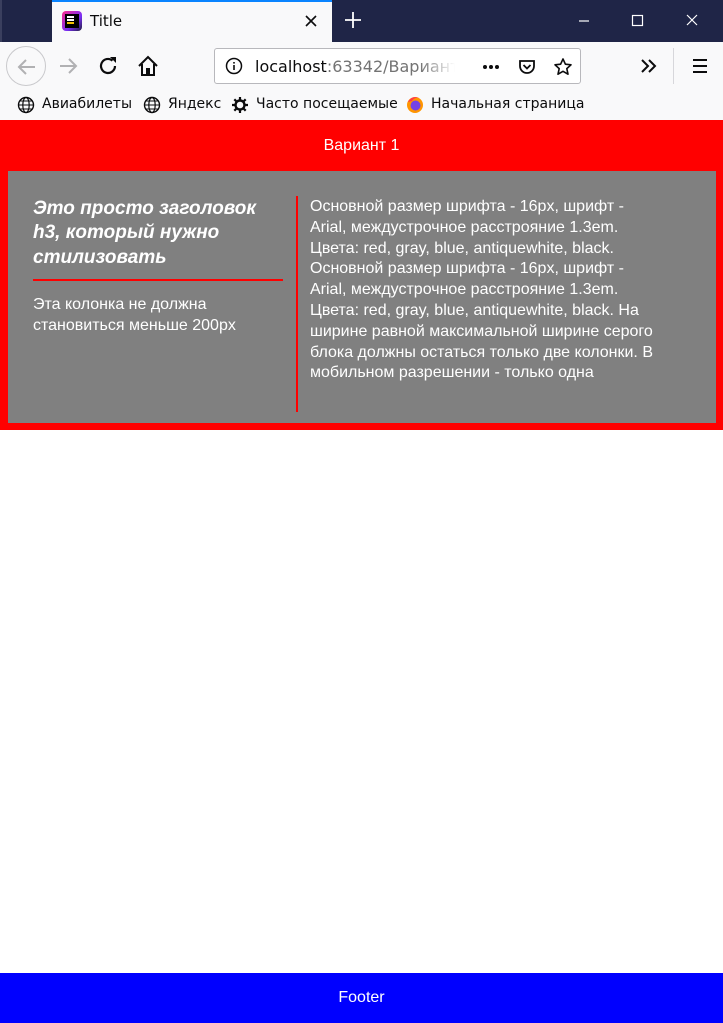 This screenshot has height=1023, width=723. I want to click on bookmark-label: Яндекс, so click(195, 104).